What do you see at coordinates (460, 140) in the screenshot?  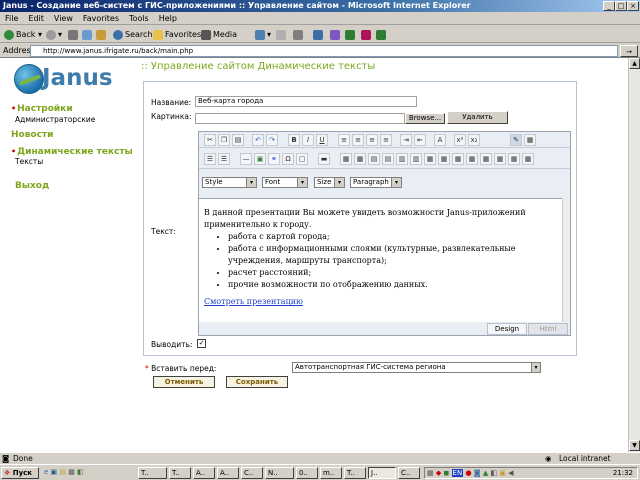 I see `superscript-icon: x²` at bounding box center [460, 140].